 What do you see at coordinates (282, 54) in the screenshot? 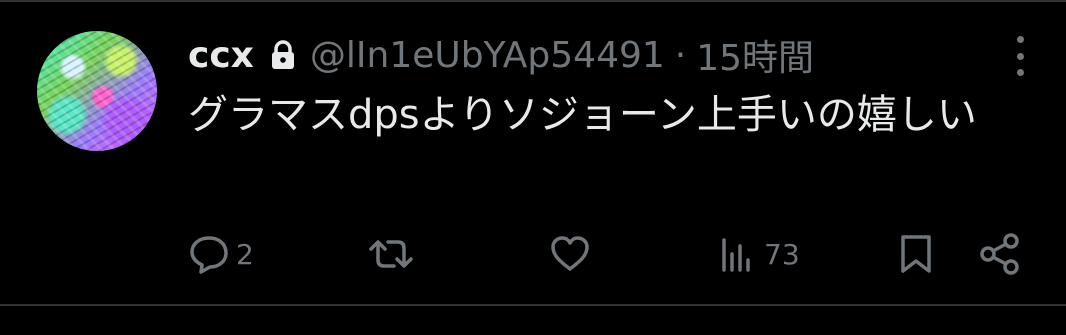
I see `lock-icon` at bounding box center [282, 54].